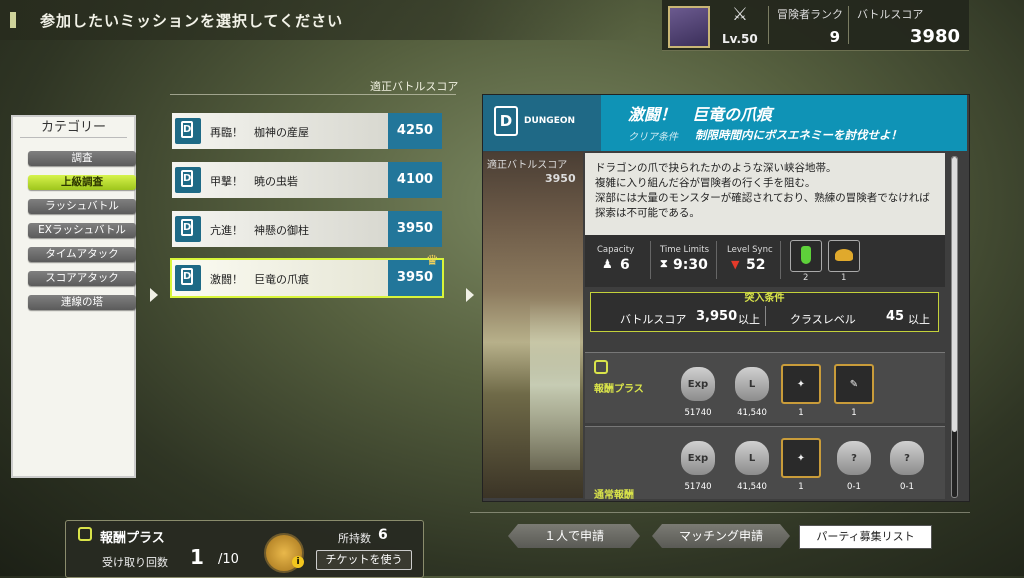 This screenshot has width=1024, height=578. Describe the element at coordinates (82, 206) in the screenshot. I see `category-item-rush-battle: ラッシュバトル` at that location.